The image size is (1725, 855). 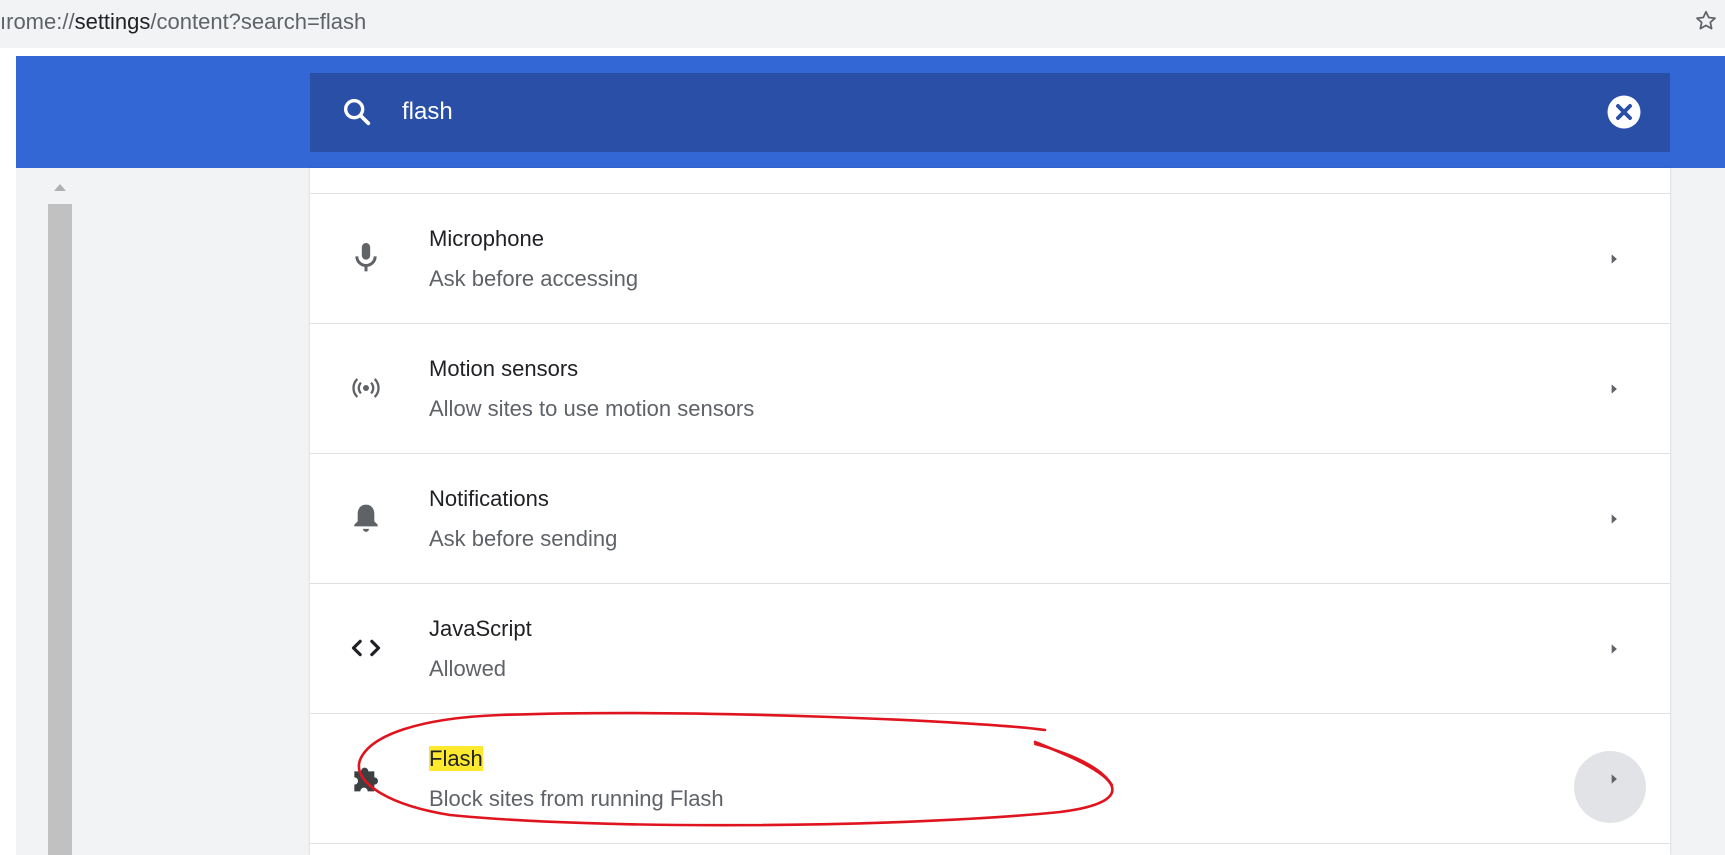 What do you see at coordinates (576, 798) in the screenshot?
I see `row-subtitle: Block sites from running Flash` at bounding box center [576, 798].